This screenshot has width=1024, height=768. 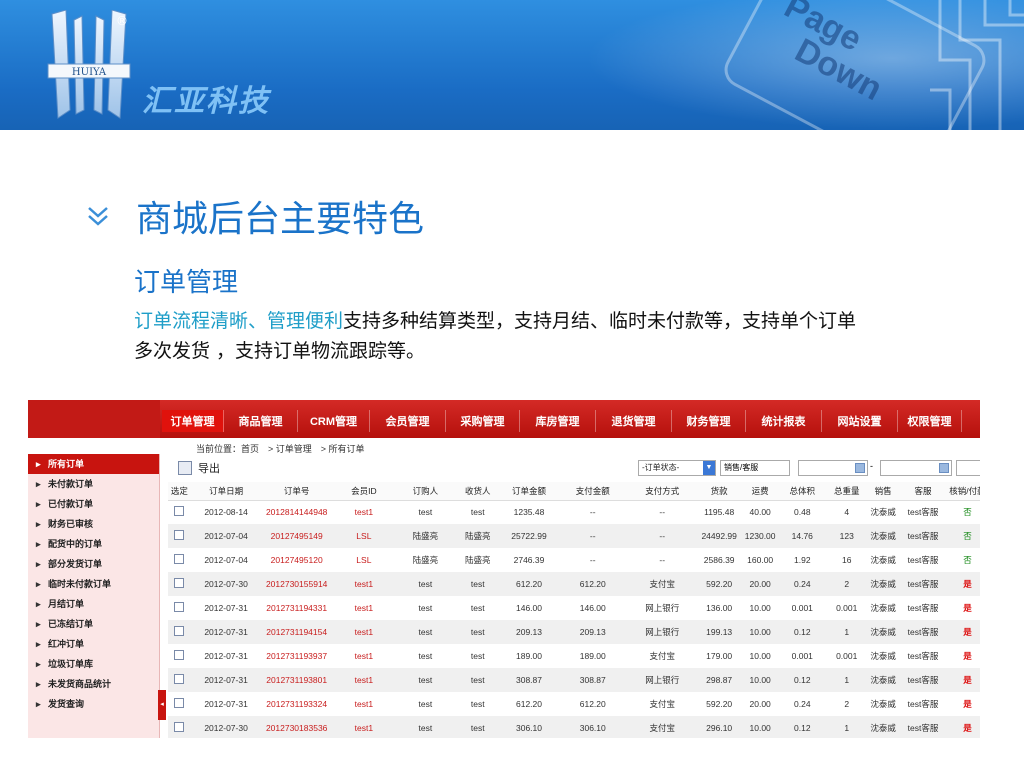 I want to click on table-cell: LSL, so click(x=364, y=560).